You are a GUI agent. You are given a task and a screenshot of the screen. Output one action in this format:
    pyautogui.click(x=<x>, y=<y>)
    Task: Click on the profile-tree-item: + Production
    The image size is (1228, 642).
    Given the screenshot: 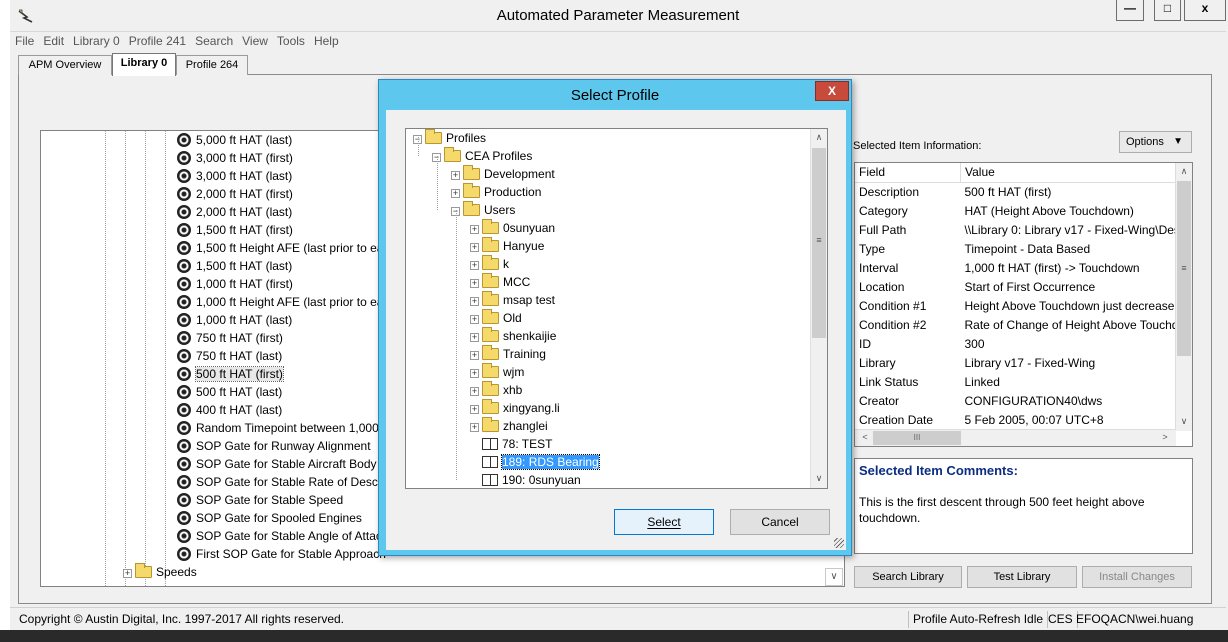 What is the action you would take?
    pyautogui.click(x=496, y=192)
    